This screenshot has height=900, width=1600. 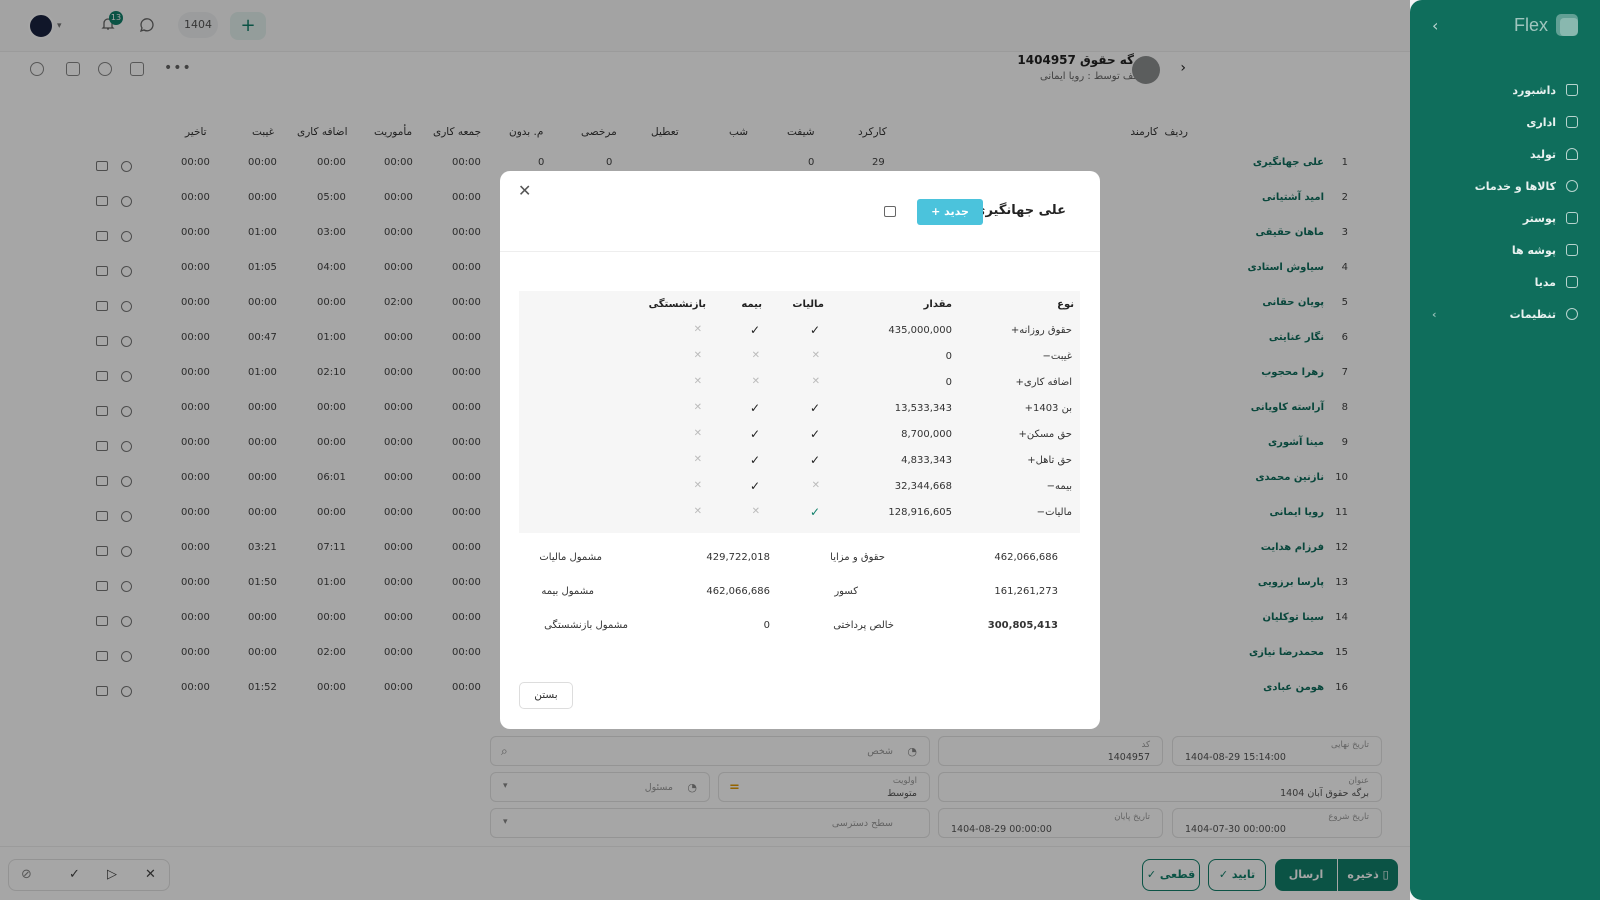 I want to click on sidebar-item-label: مدیا, so click(x=1545, y=282).